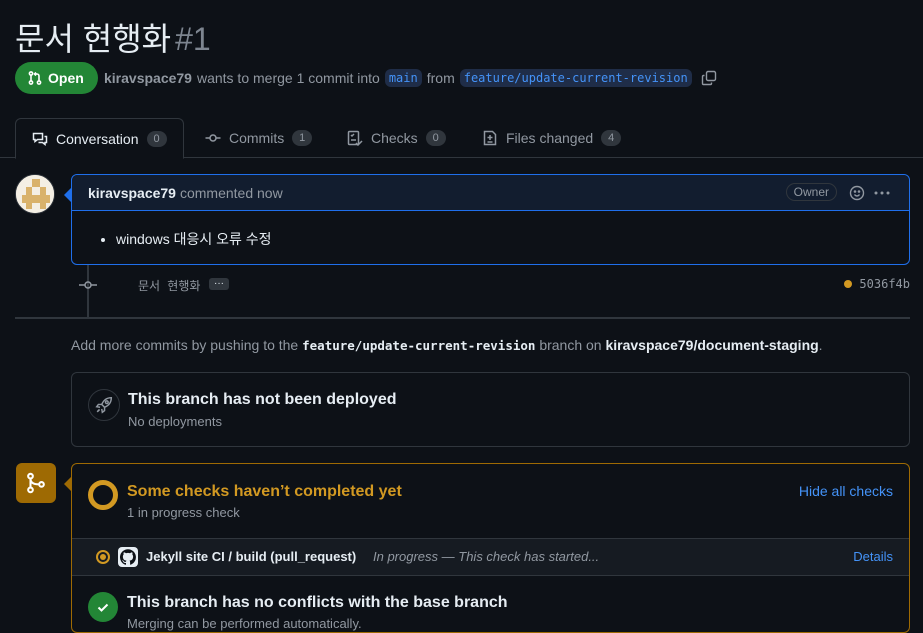 The height and width of the screenshot is (633, 923). What do you see at coordinates (103, 495) in the screenshot?
I see `pending-ring-icon` at bounding box center [103, 495].